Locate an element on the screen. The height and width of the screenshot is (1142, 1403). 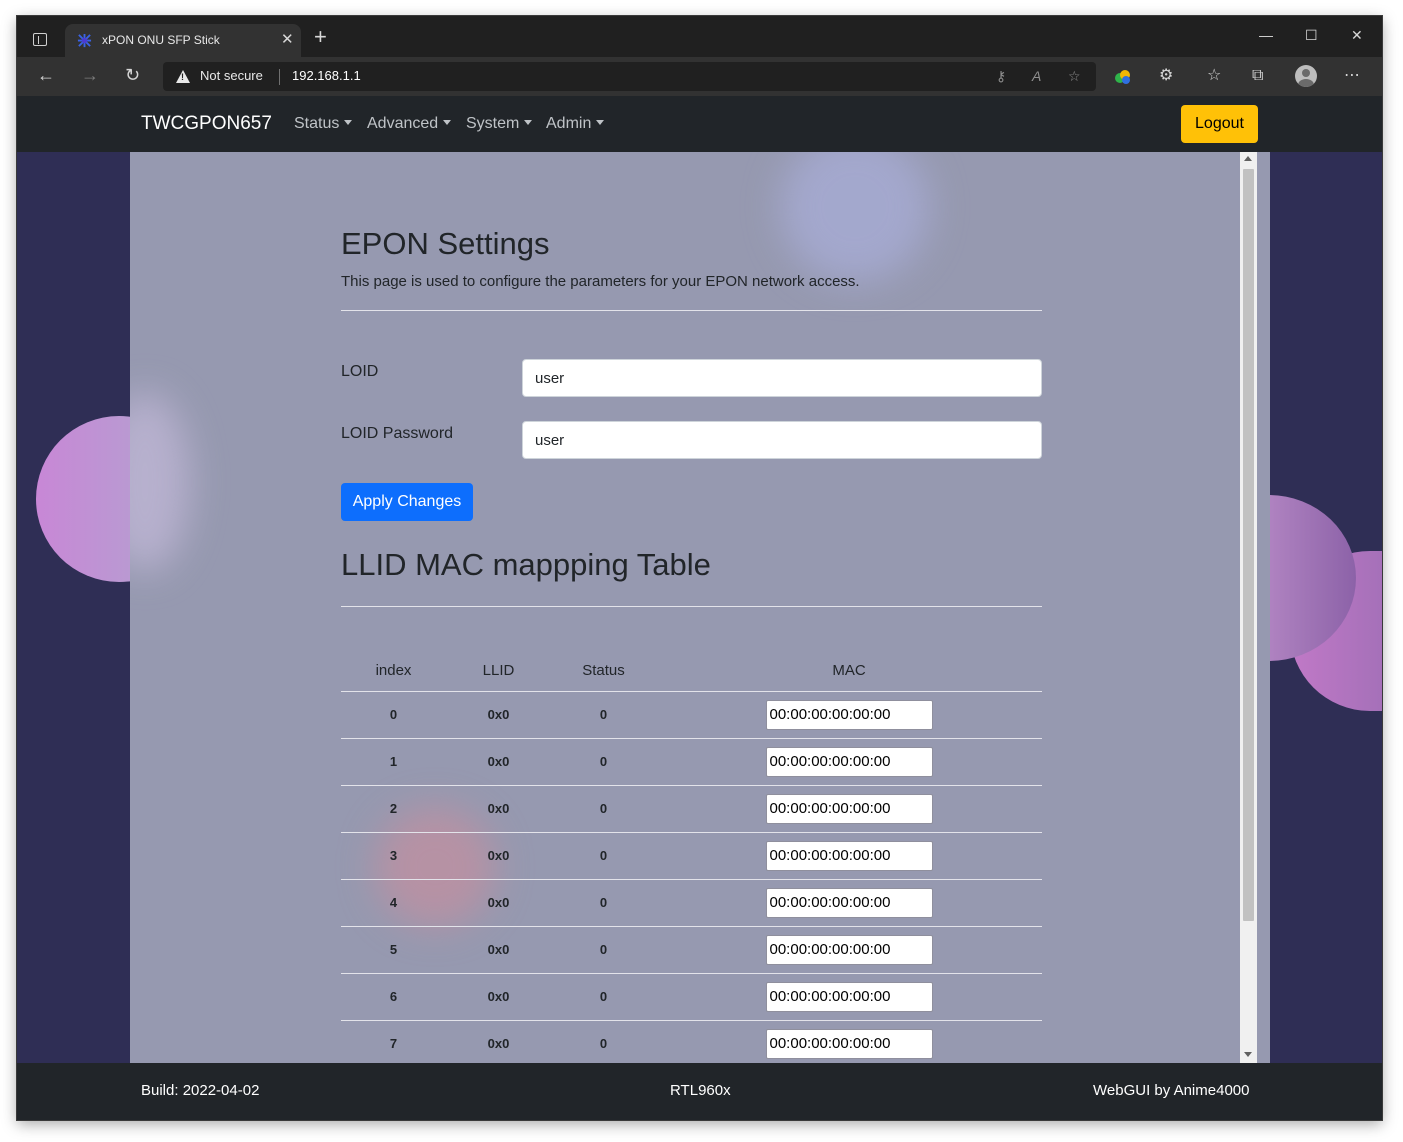
security-label: Not secure is located at coordinates (231, 75).